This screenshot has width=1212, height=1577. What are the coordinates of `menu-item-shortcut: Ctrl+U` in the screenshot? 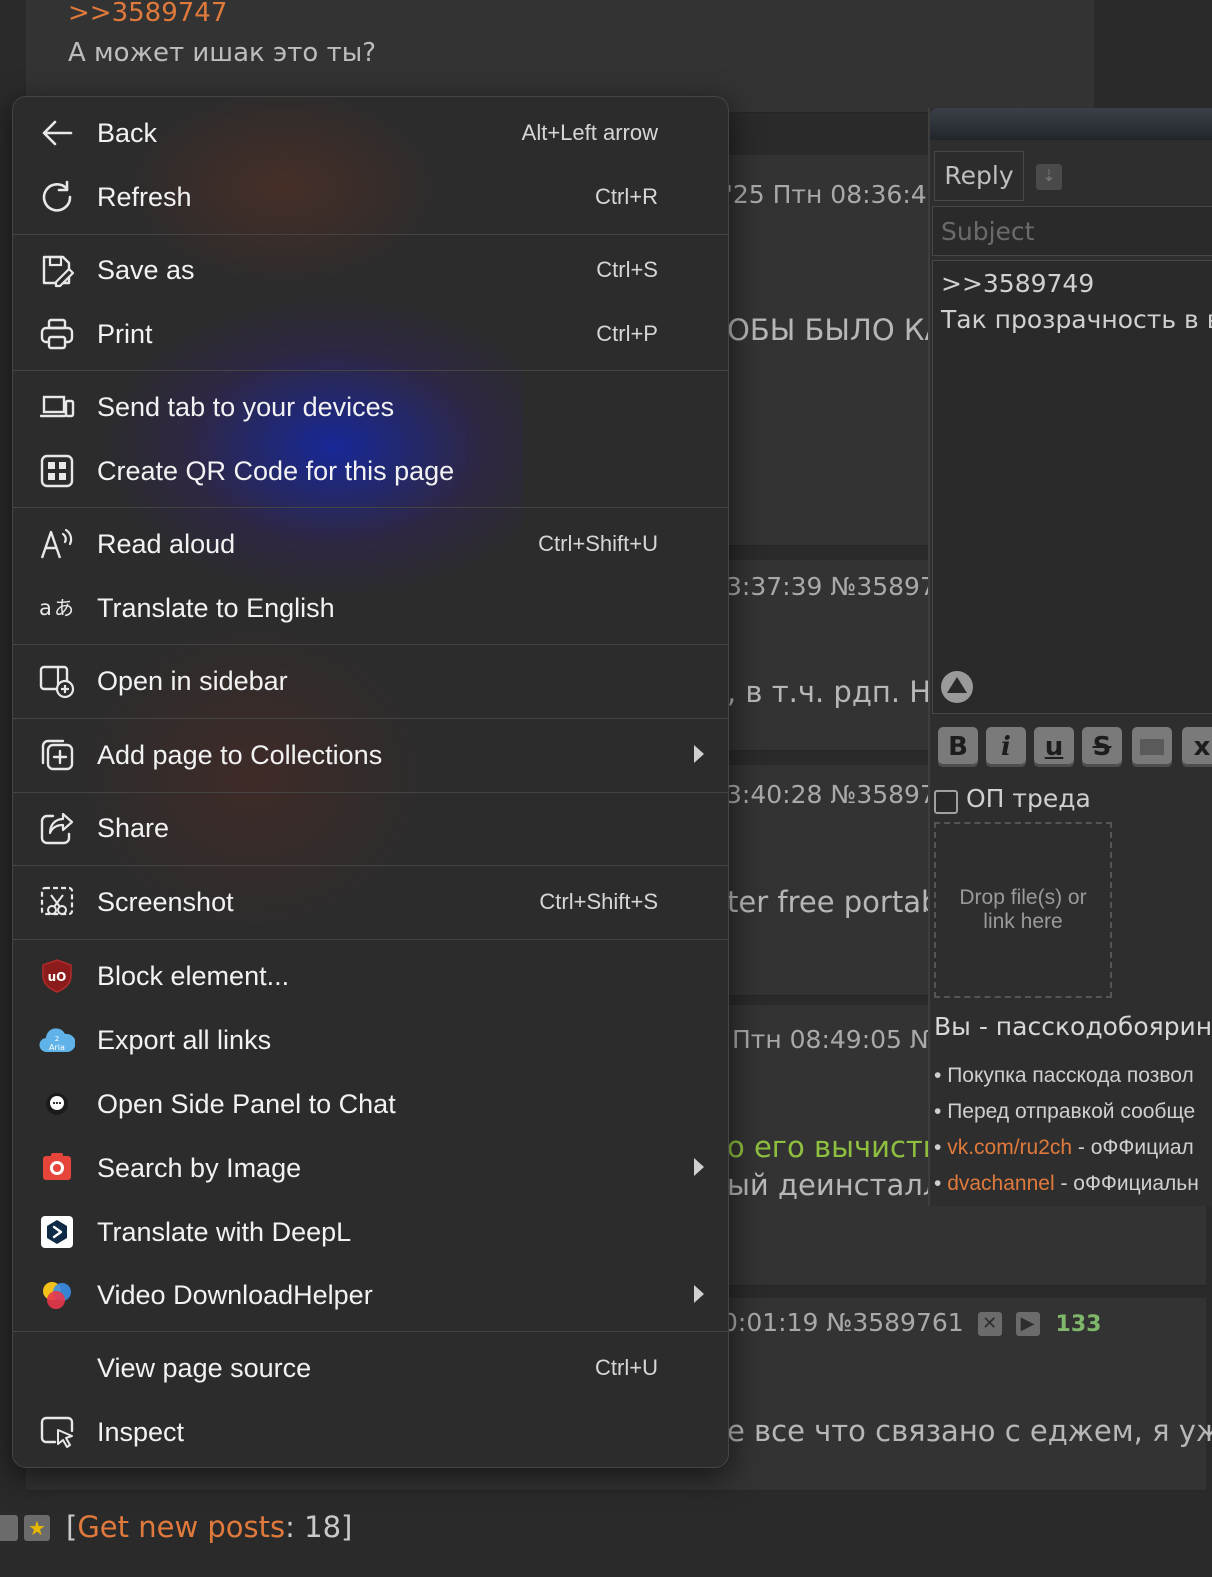 It's located at (626, 1367).